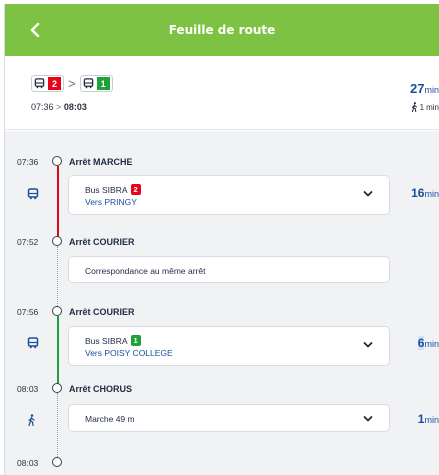  I want to click on bus-leg-card: Bus SIBRA 2 Vers PRINGY, so click(229, 195).